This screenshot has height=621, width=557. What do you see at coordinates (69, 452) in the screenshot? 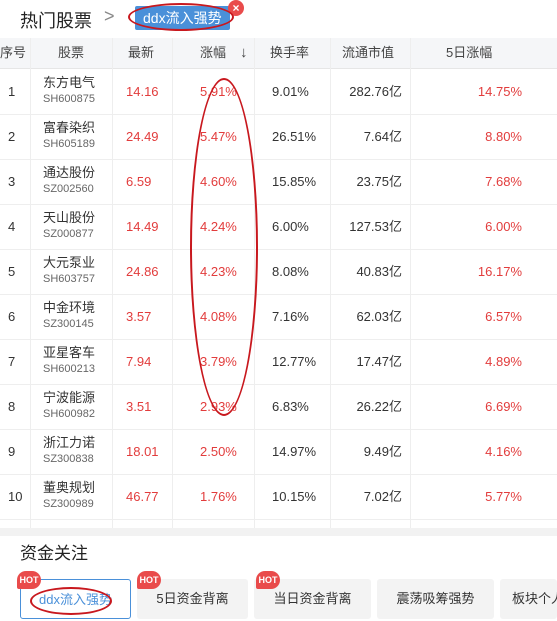
I see `stock-cell: 浙江力诺 SZ300838` at bounding box center [69, 452].